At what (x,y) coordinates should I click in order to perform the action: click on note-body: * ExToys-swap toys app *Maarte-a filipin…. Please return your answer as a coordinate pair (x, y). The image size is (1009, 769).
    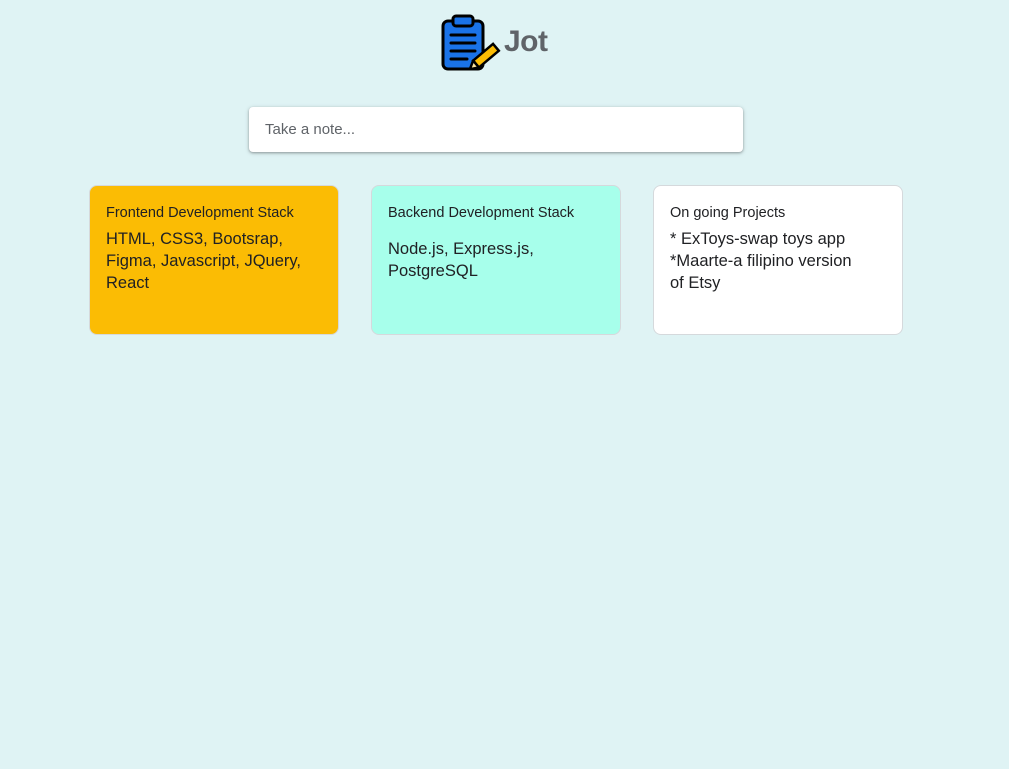
    Looking at the image, I should click on (761, 261).